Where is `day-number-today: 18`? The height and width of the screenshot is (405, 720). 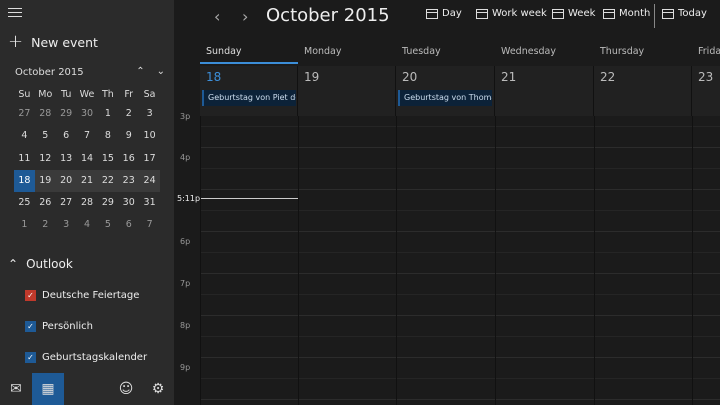
day-number-today: 18 is located at coordinates (210, 77).